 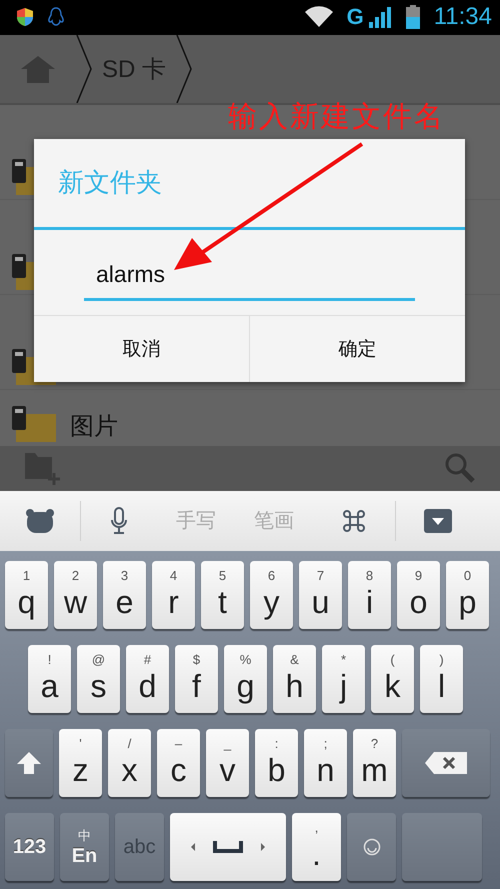 I want to click on shift-key, so click(x=29, y=763).